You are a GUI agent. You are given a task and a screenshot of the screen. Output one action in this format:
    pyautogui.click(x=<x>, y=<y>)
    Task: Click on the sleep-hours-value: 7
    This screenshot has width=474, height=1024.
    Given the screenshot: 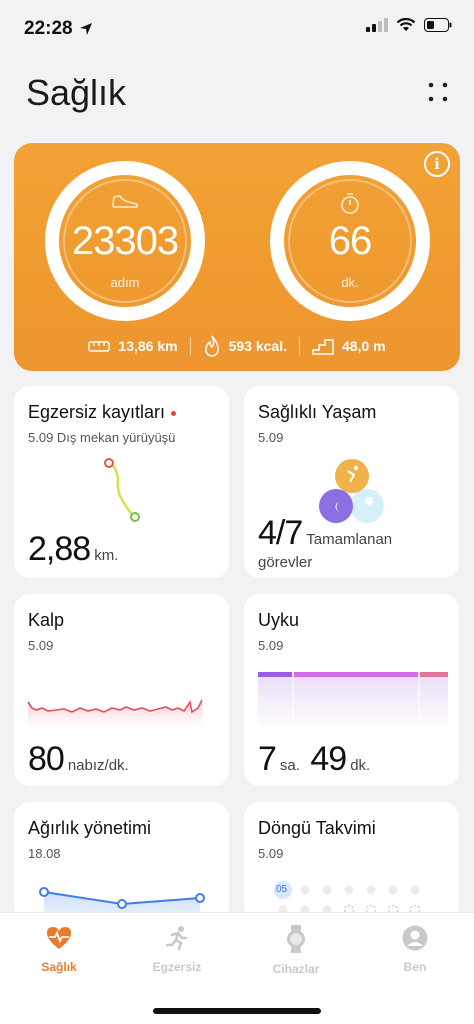 What is the action you would take?
    pyautogui.click(x=267, y=759)
    